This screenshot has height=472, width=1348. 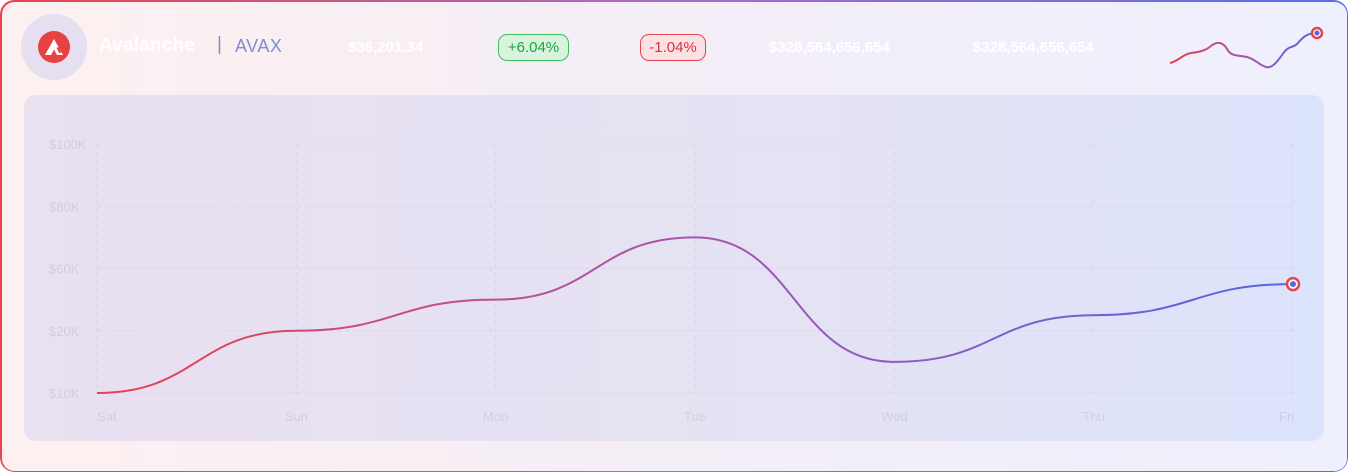 What do you see at coordinates (64, 393) in the screenshot?
I see `y-tick-label: $10K` at bounding box center [64, 393].